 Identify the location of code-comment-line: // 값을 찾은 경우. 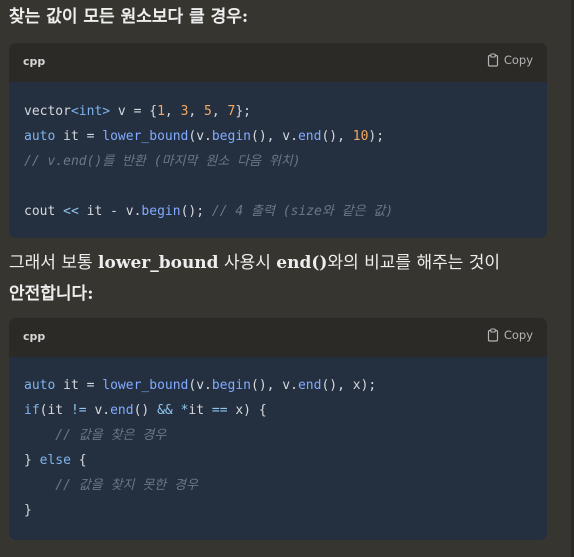
(95, 435).